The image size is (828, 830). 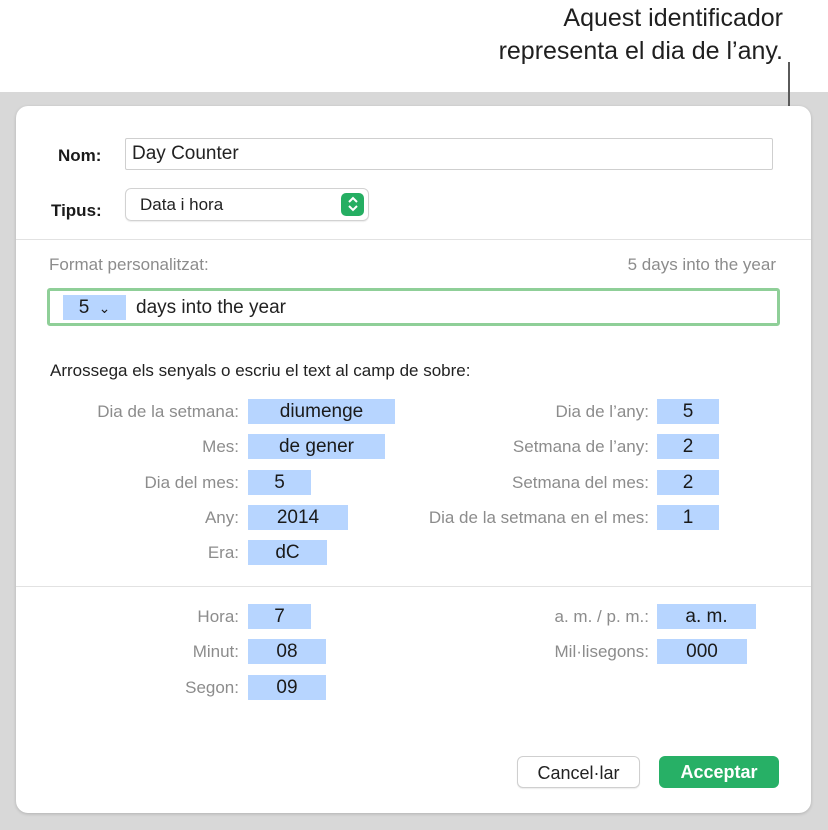 I want to click on custom-format-label: Format personalitzat:, so click(x=129, y=264).